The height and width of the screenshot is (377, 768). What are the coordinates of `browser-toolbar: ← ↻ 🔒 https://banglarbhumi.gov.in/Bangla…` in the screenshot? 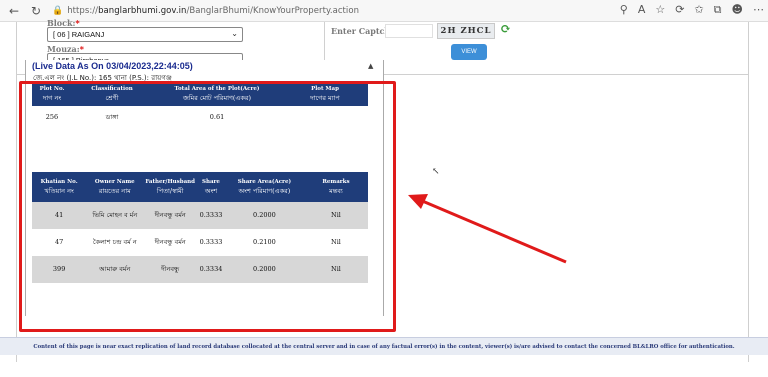 It's located at (384, 11).